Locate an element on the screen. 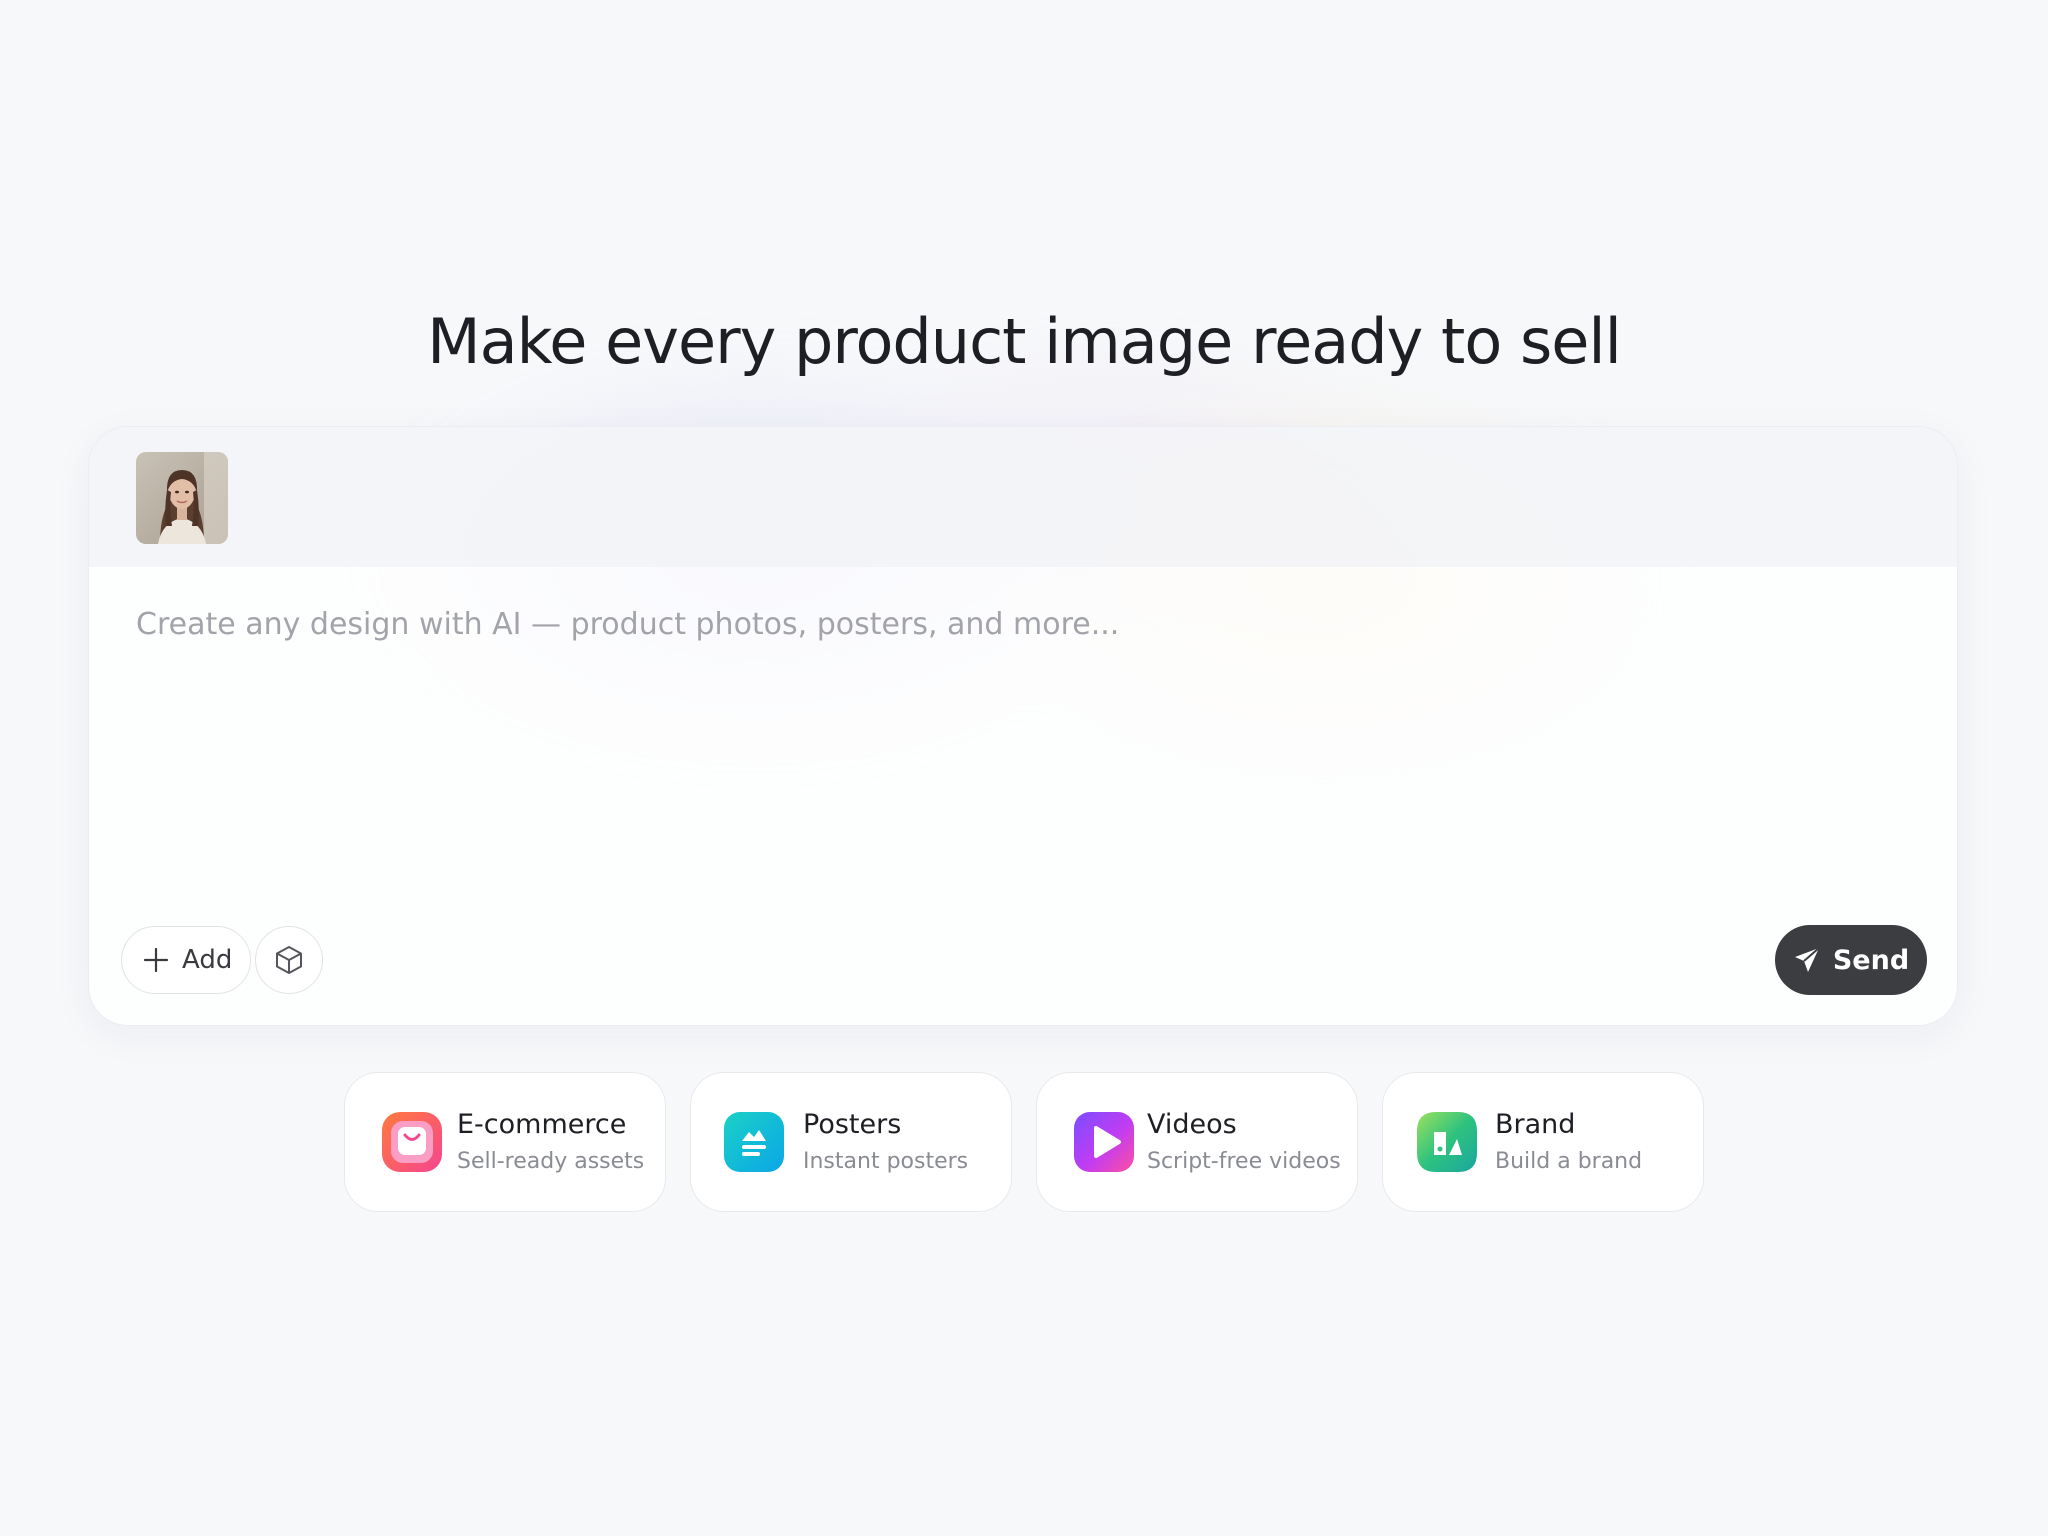 This screenshot has width=2048, height=1536. category-subtitle: Build a brand is located at coordinates (1569, 1161).